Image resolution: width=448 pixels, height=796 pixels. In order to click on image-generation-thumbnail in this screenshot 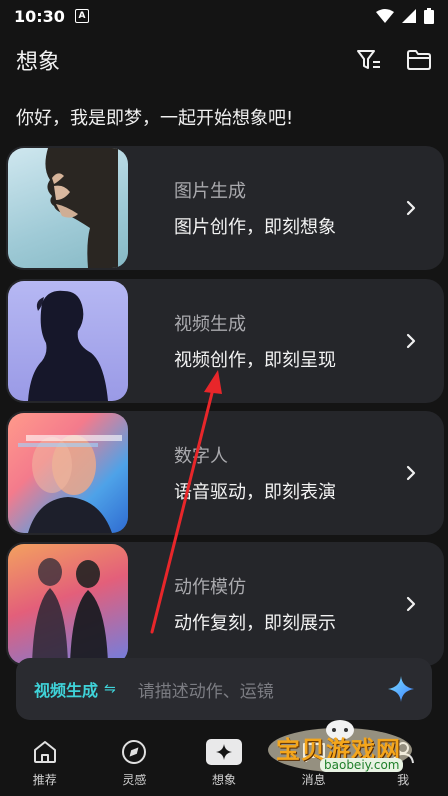, I will do `click(68, 208)`.